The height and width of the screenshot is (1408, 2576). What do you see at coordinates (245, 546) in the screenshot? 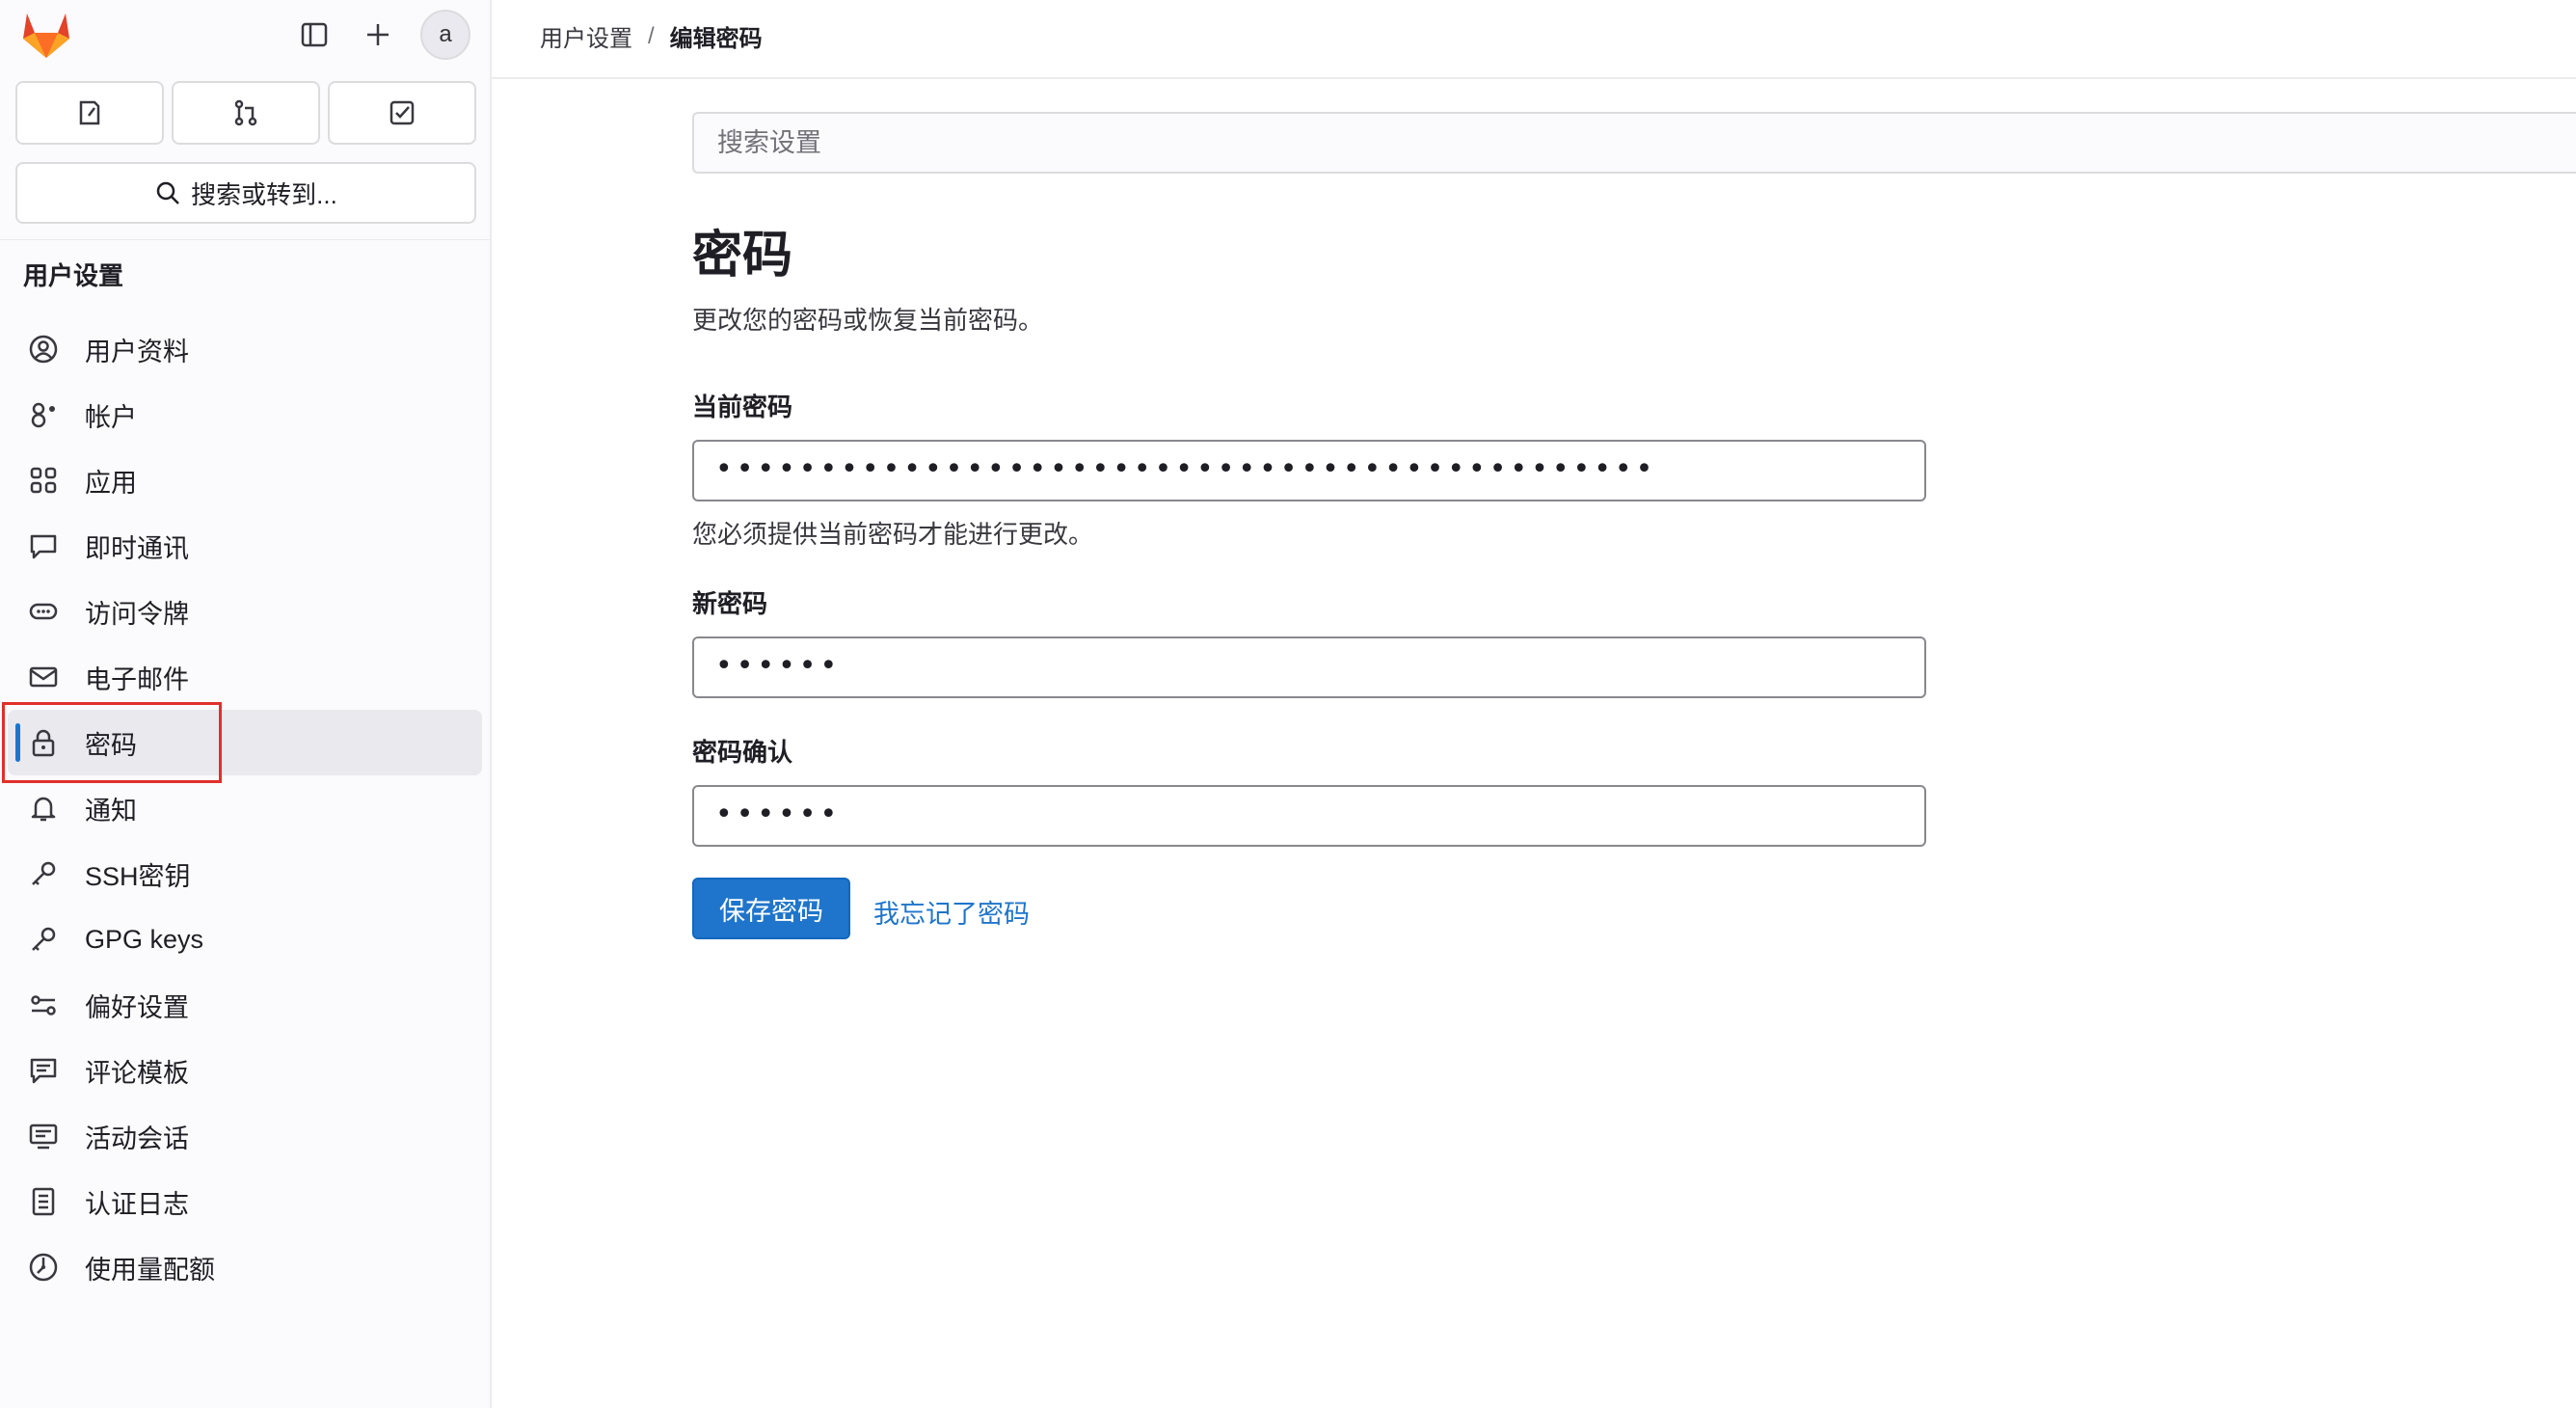
I see `sidebar-item-chat: 即时通讯` at bounding box center [245, 546].